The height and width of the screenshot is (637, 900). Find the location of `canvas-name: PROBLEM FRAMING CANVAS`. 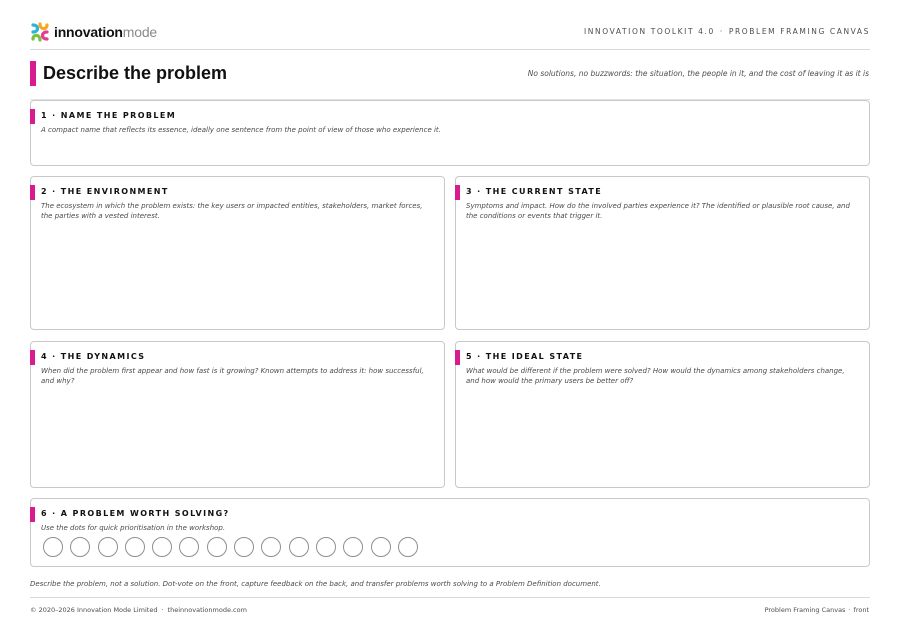

canvas-name: PROBLEM FRAMING CANVAS is located at coordinates (799, 31).